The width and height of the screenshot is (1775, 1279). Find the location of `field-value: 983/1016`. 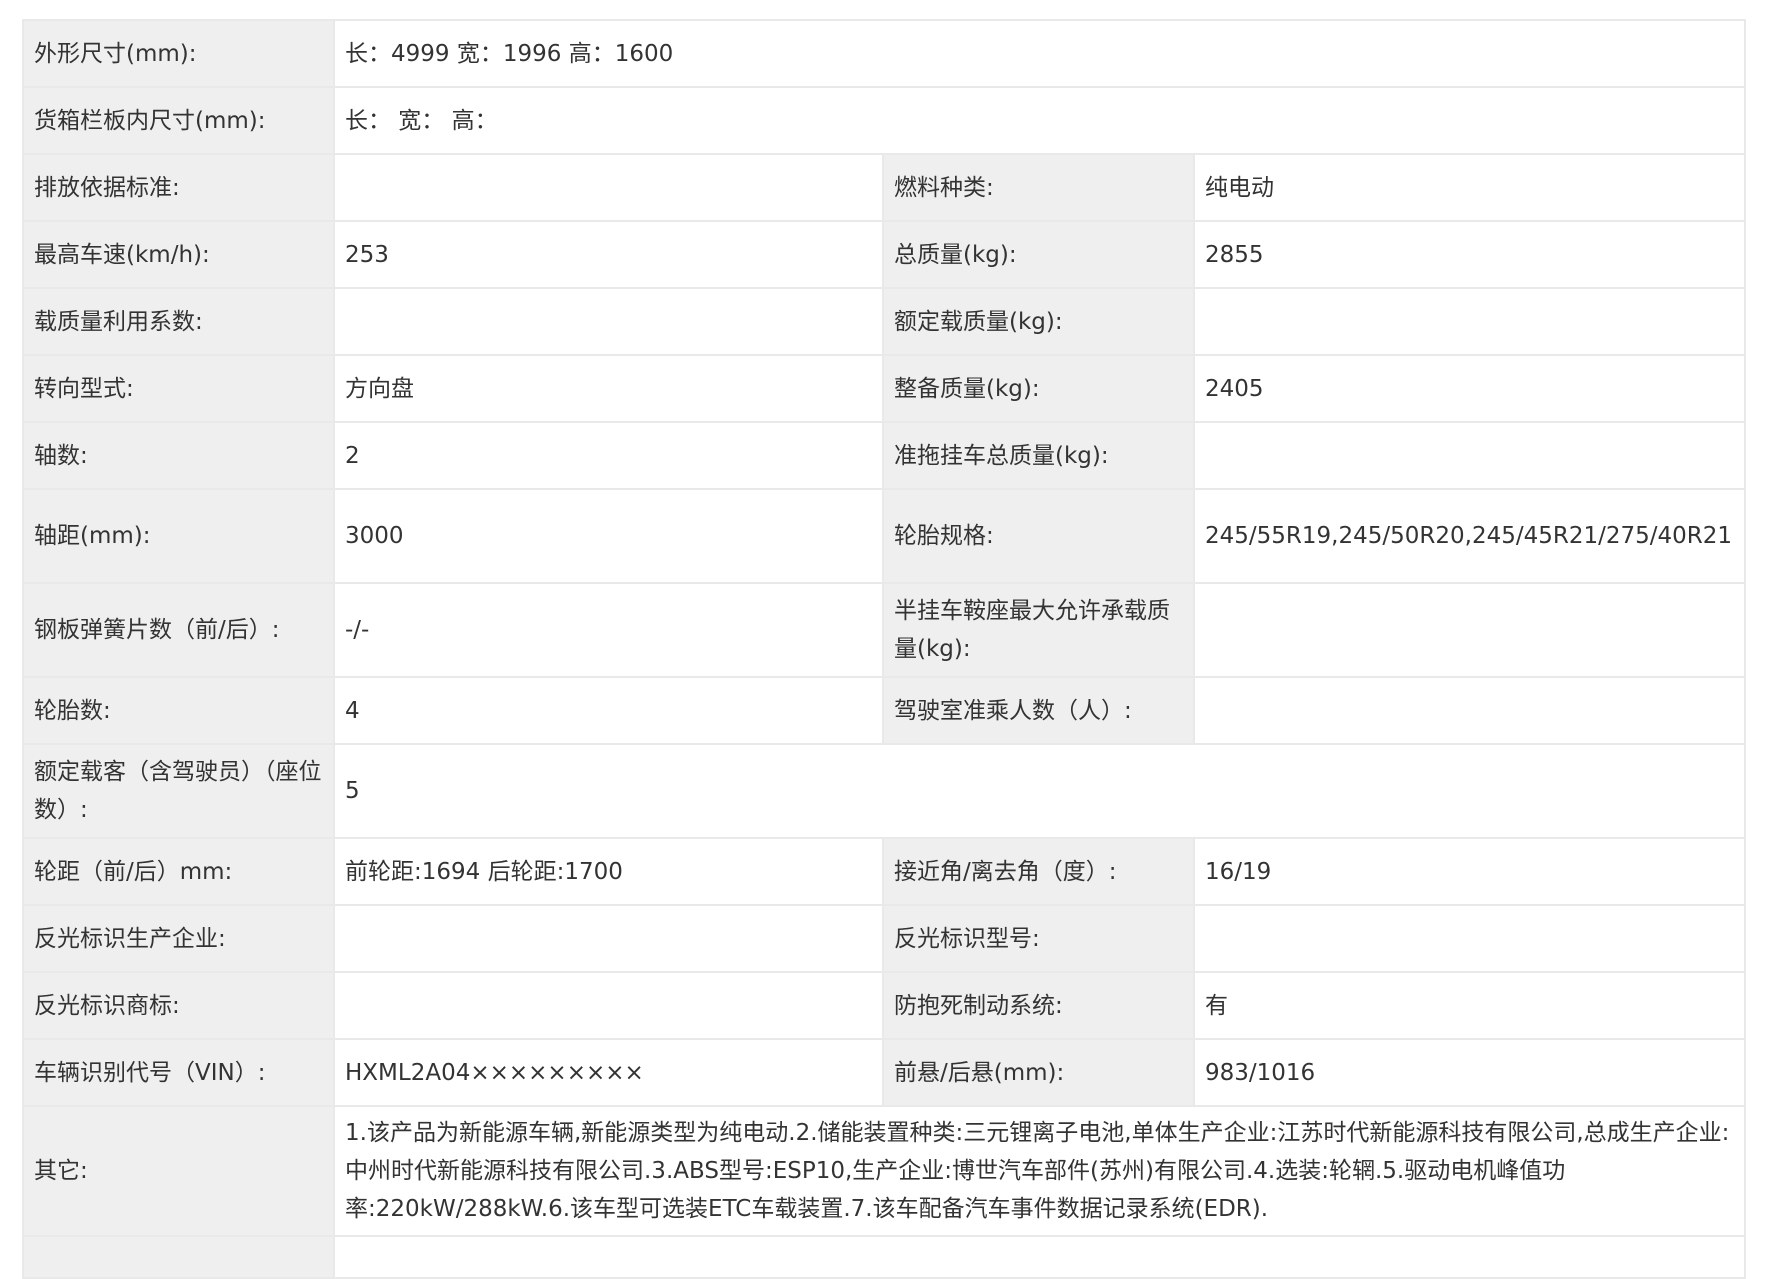

field-value: 983/1016 is located at coordinates (1469, 1072).